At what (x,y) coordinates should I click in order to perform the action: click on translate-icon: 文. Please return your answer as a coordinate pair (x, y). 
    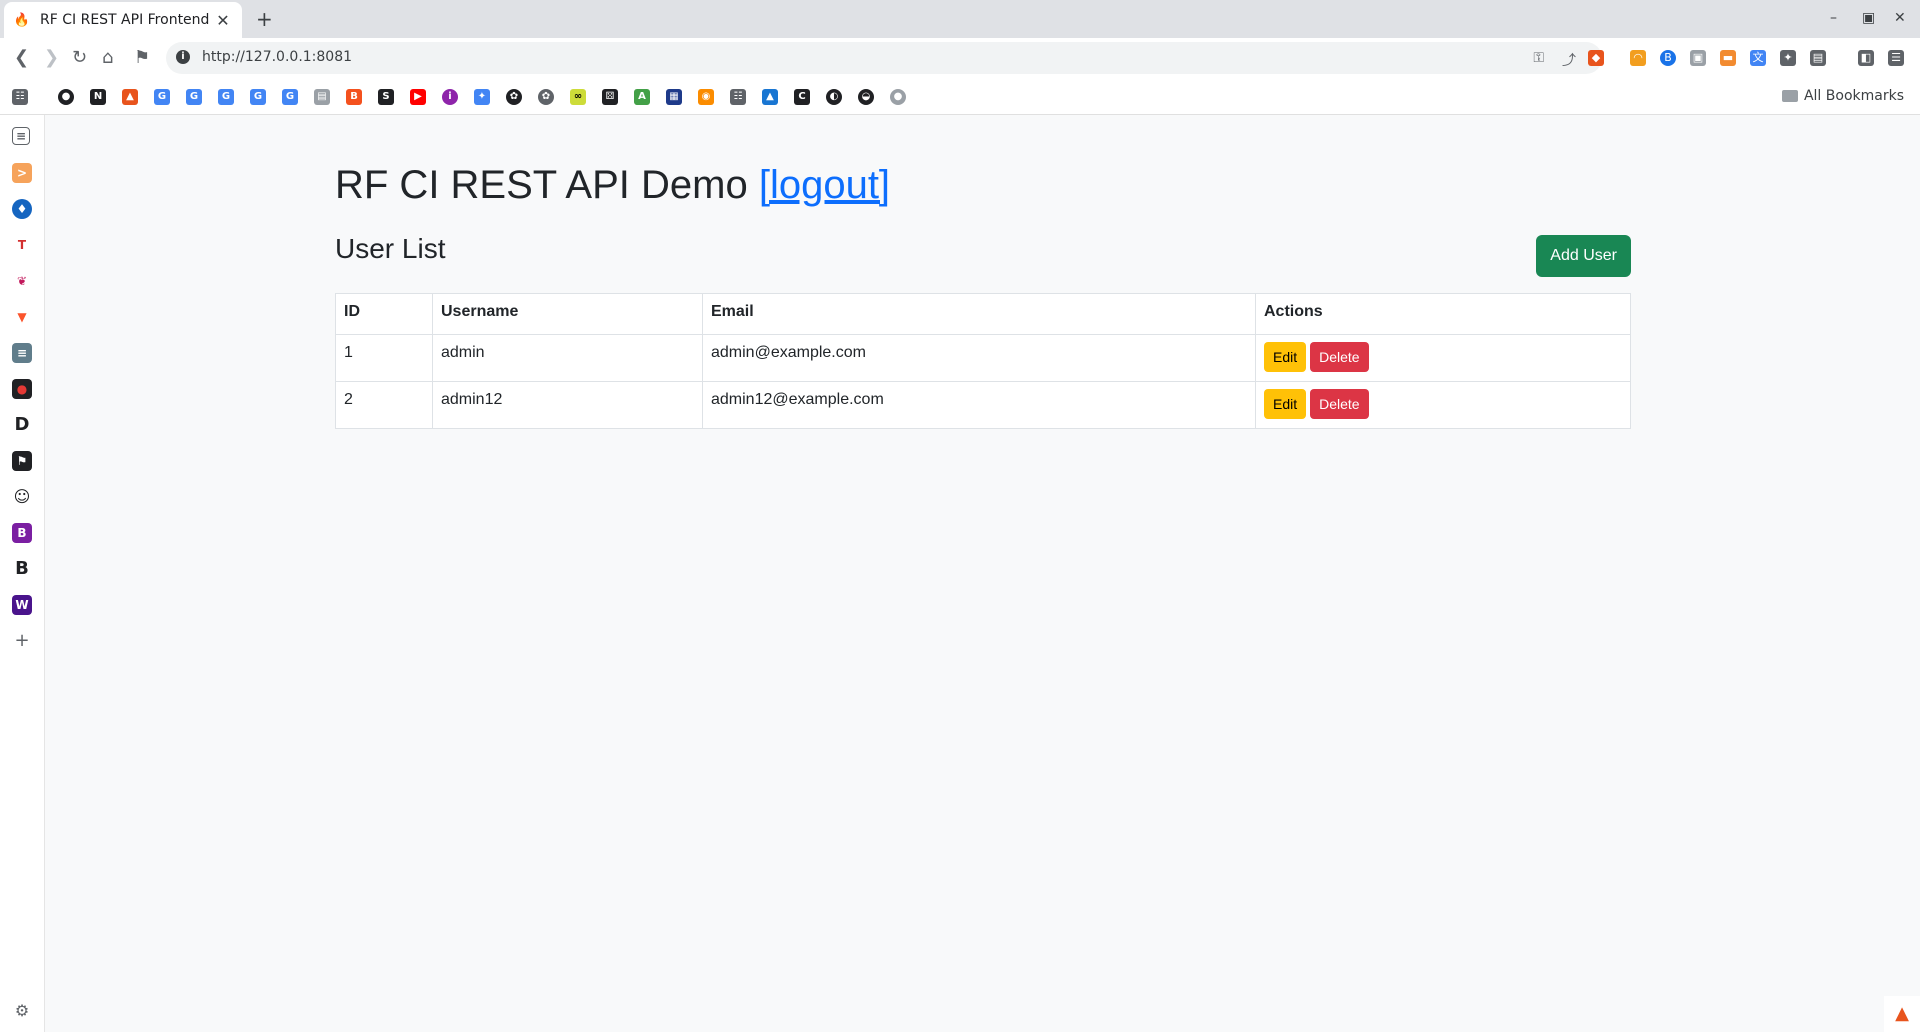
    Looking at the image, I should click on (1758, 58).